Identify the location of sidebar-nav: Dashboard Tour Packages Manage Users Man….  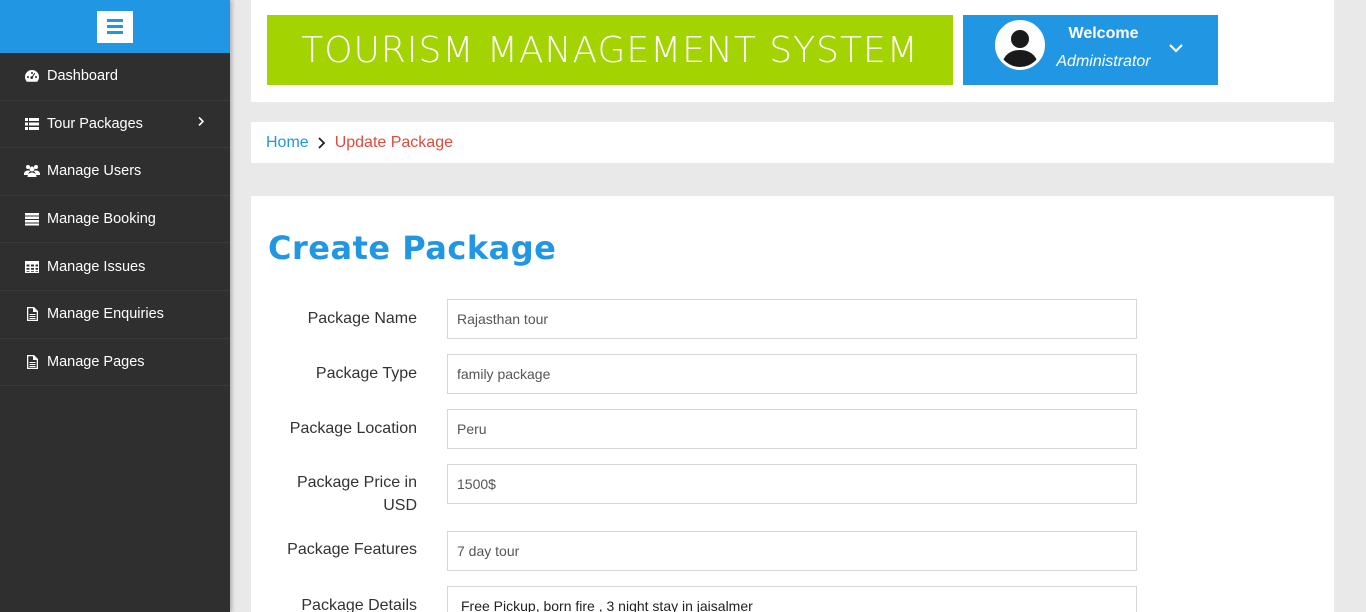
(115, 220).